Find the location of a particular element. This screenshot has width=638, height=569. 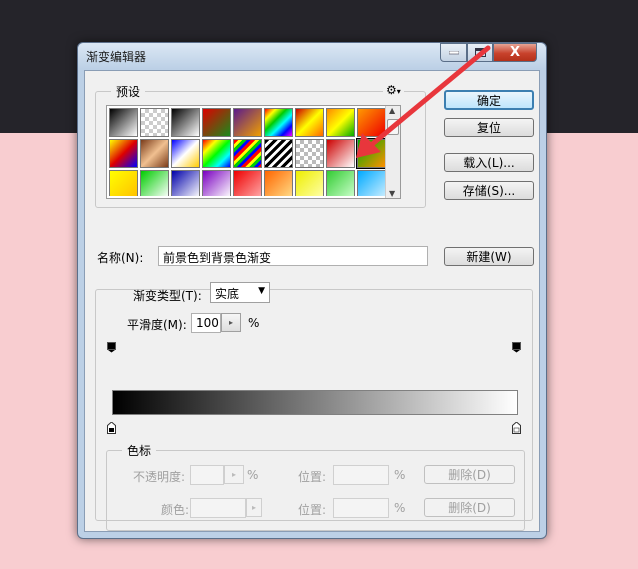

minimize-icon is located at coordinates (453, 52).